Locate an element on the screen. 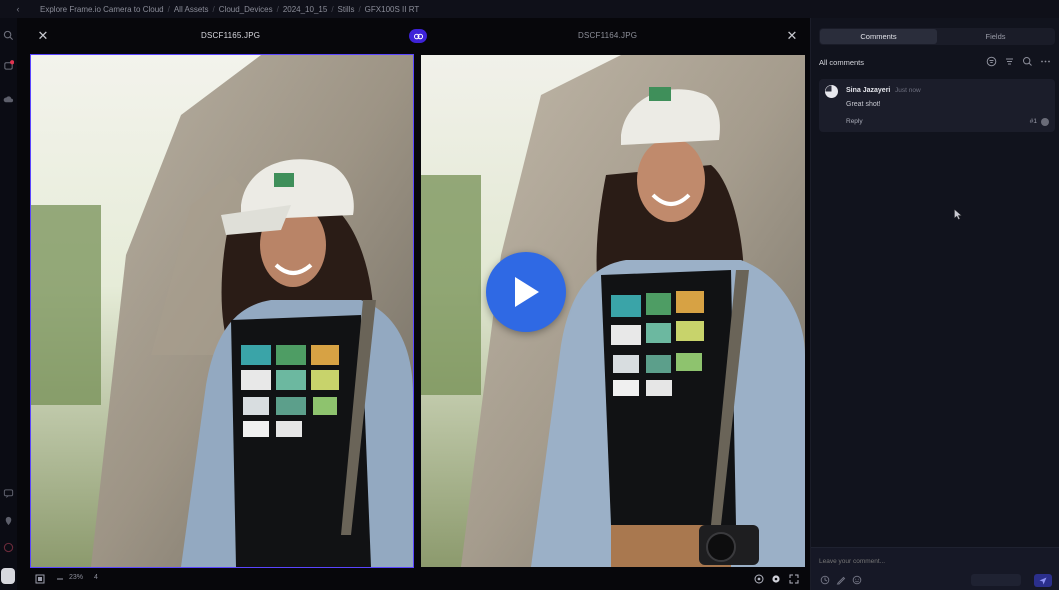  breadcrumb-item: GFX100S II RT is located at coordinates (392, 9).